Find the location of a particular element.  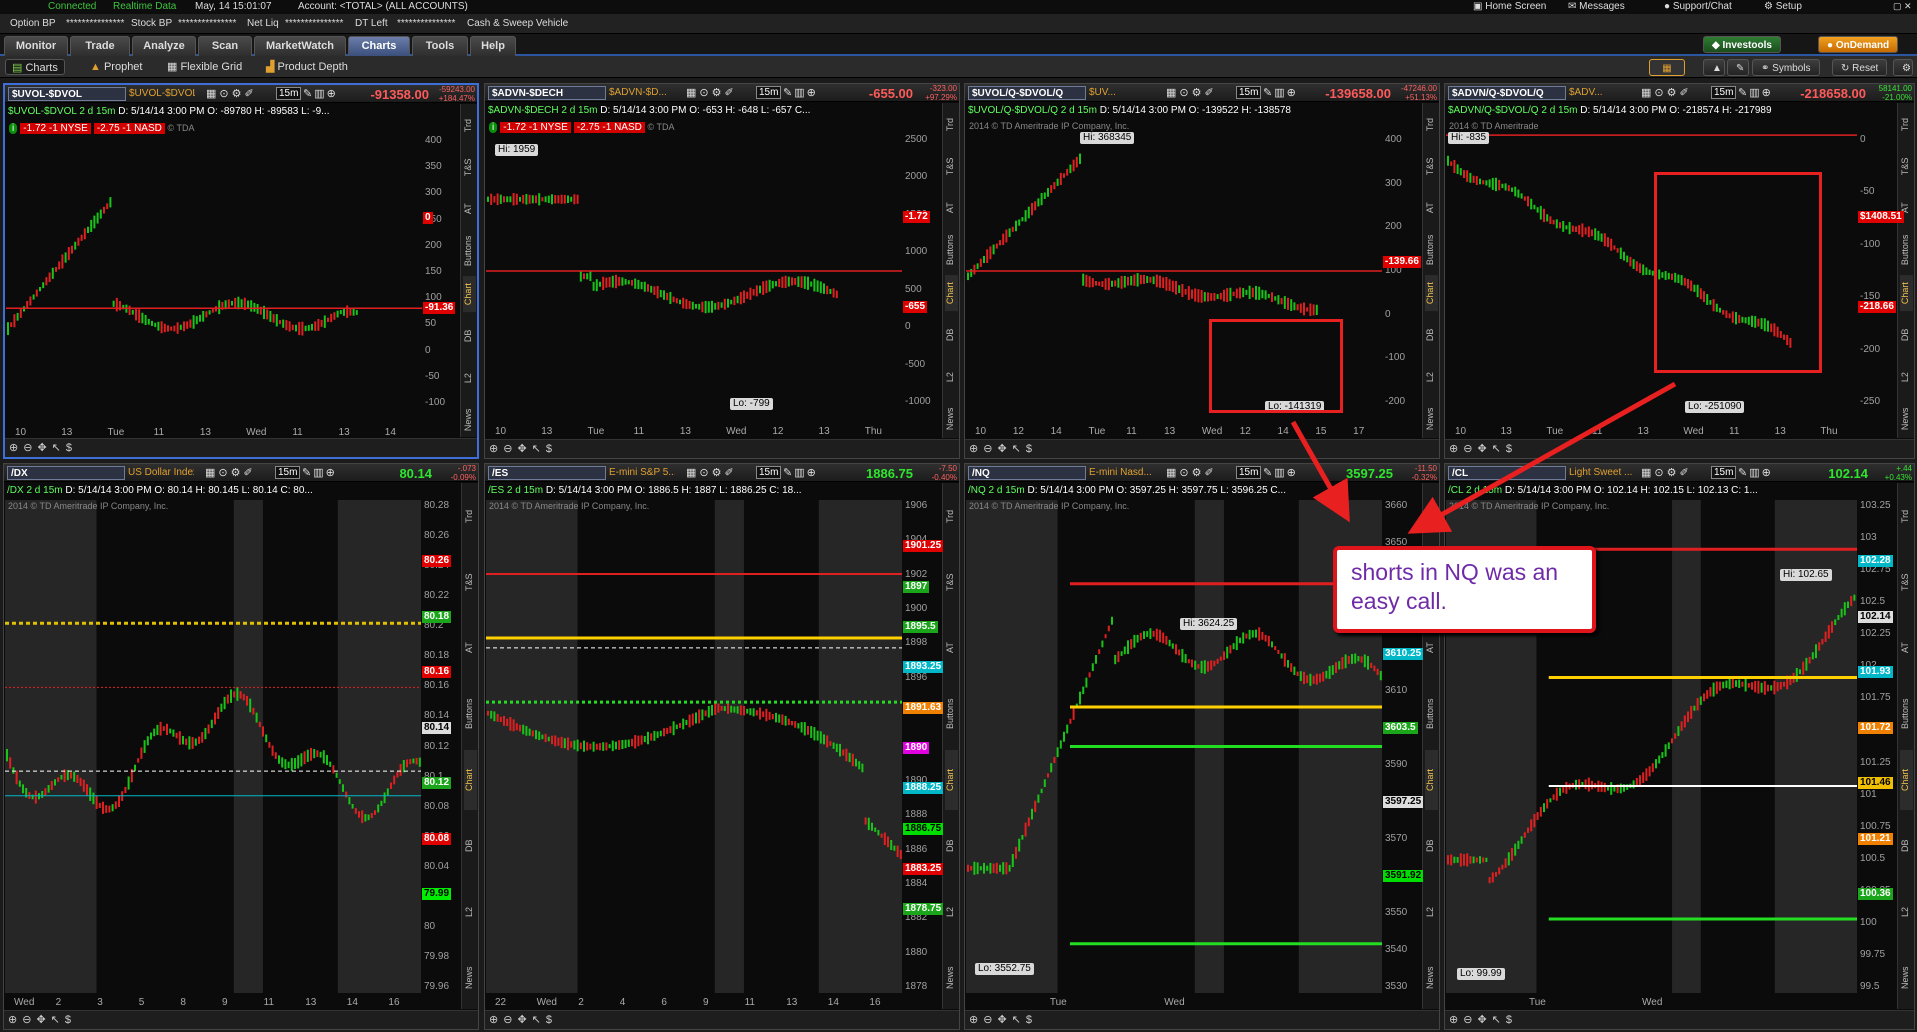

callout-note: shorts in NQ was an easy call. is located at coordinates (1464, 589).